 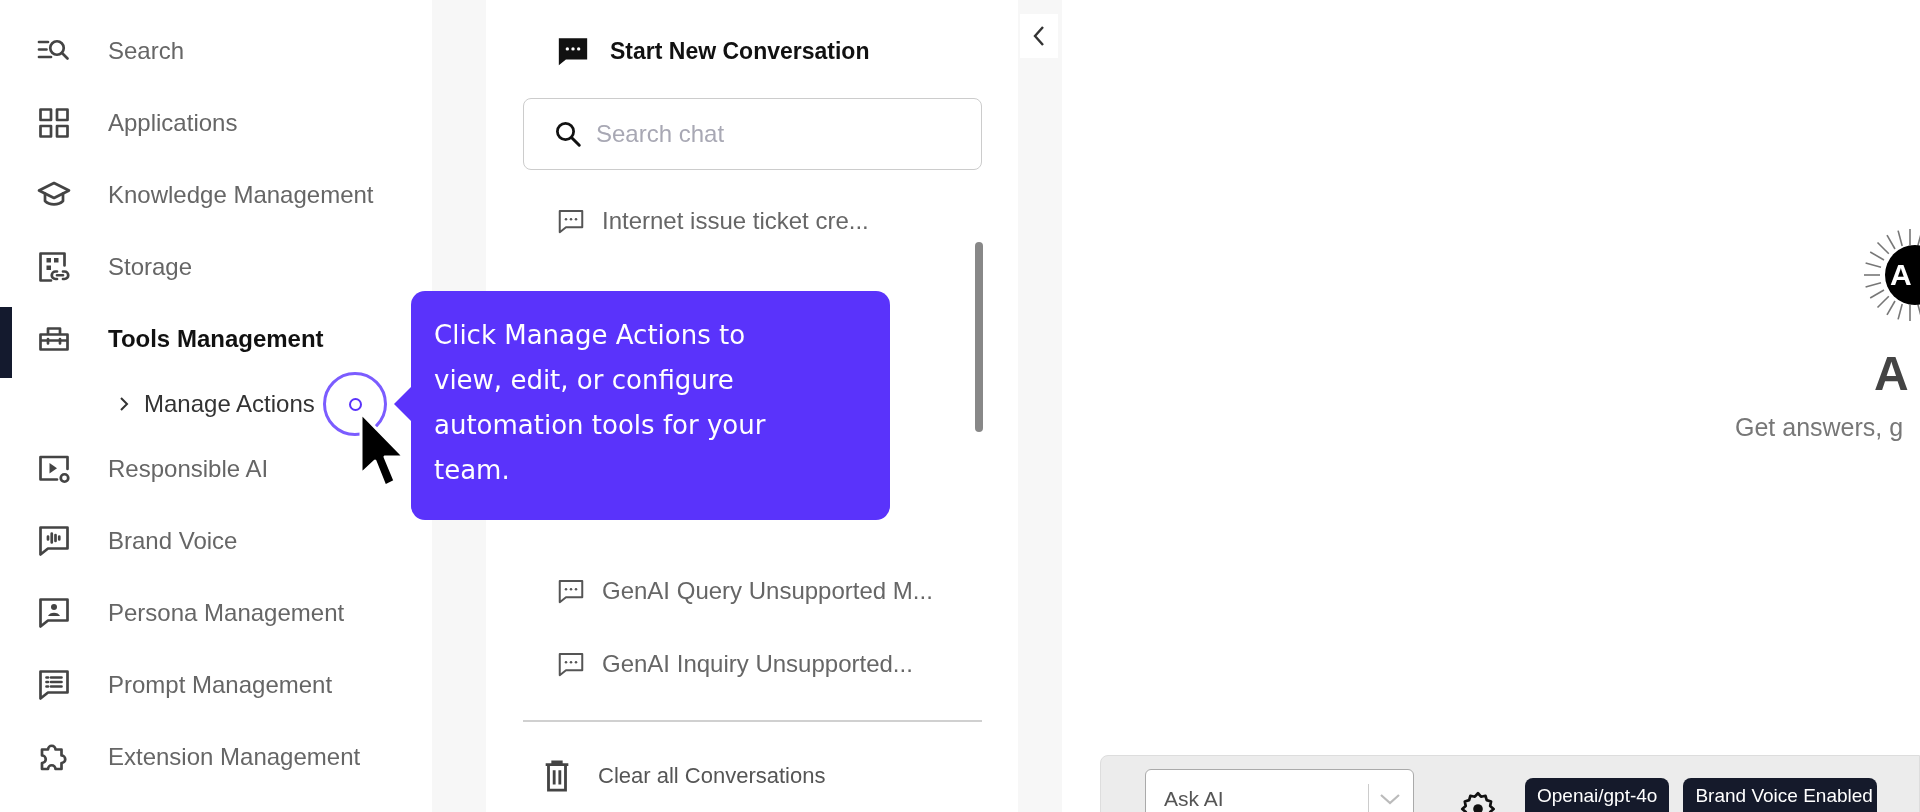 What do you see at coordinates (6, 342) in the screenshot?
I see `active-indicator` at bounding box center [6, 342].